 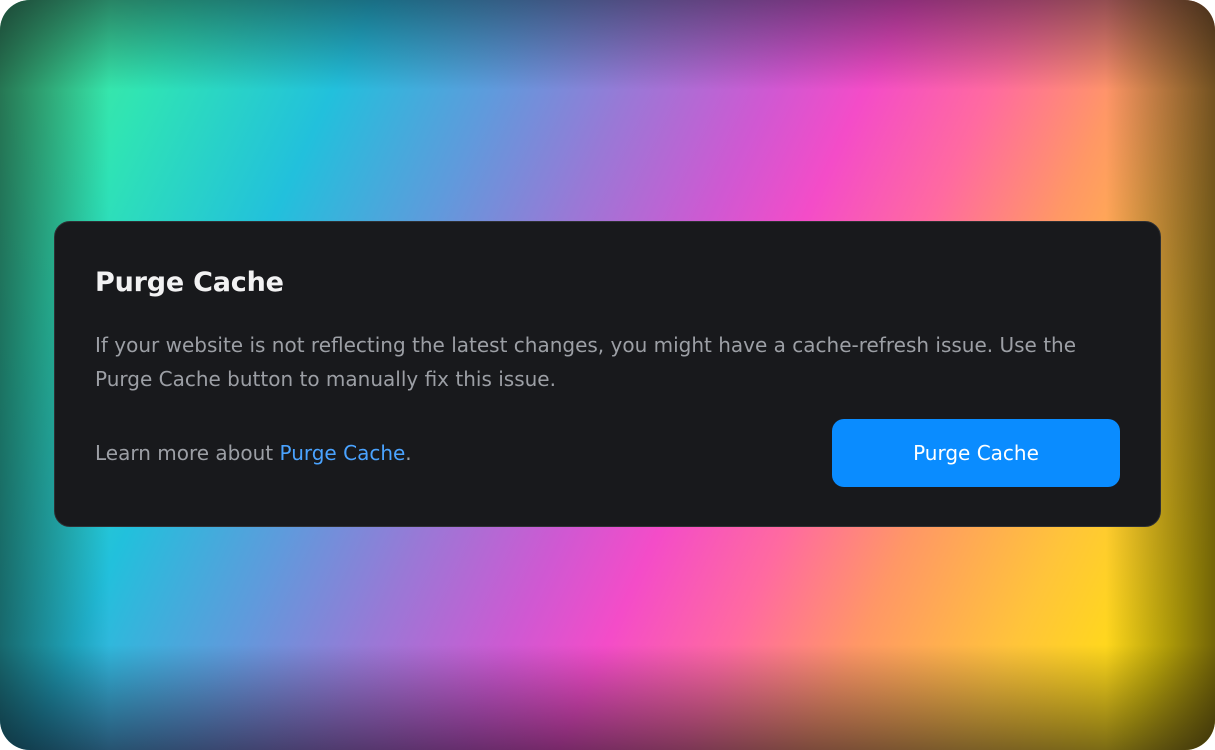 I want to click on purge-cache-button: Purge Cache, so click(x=976, y=453).